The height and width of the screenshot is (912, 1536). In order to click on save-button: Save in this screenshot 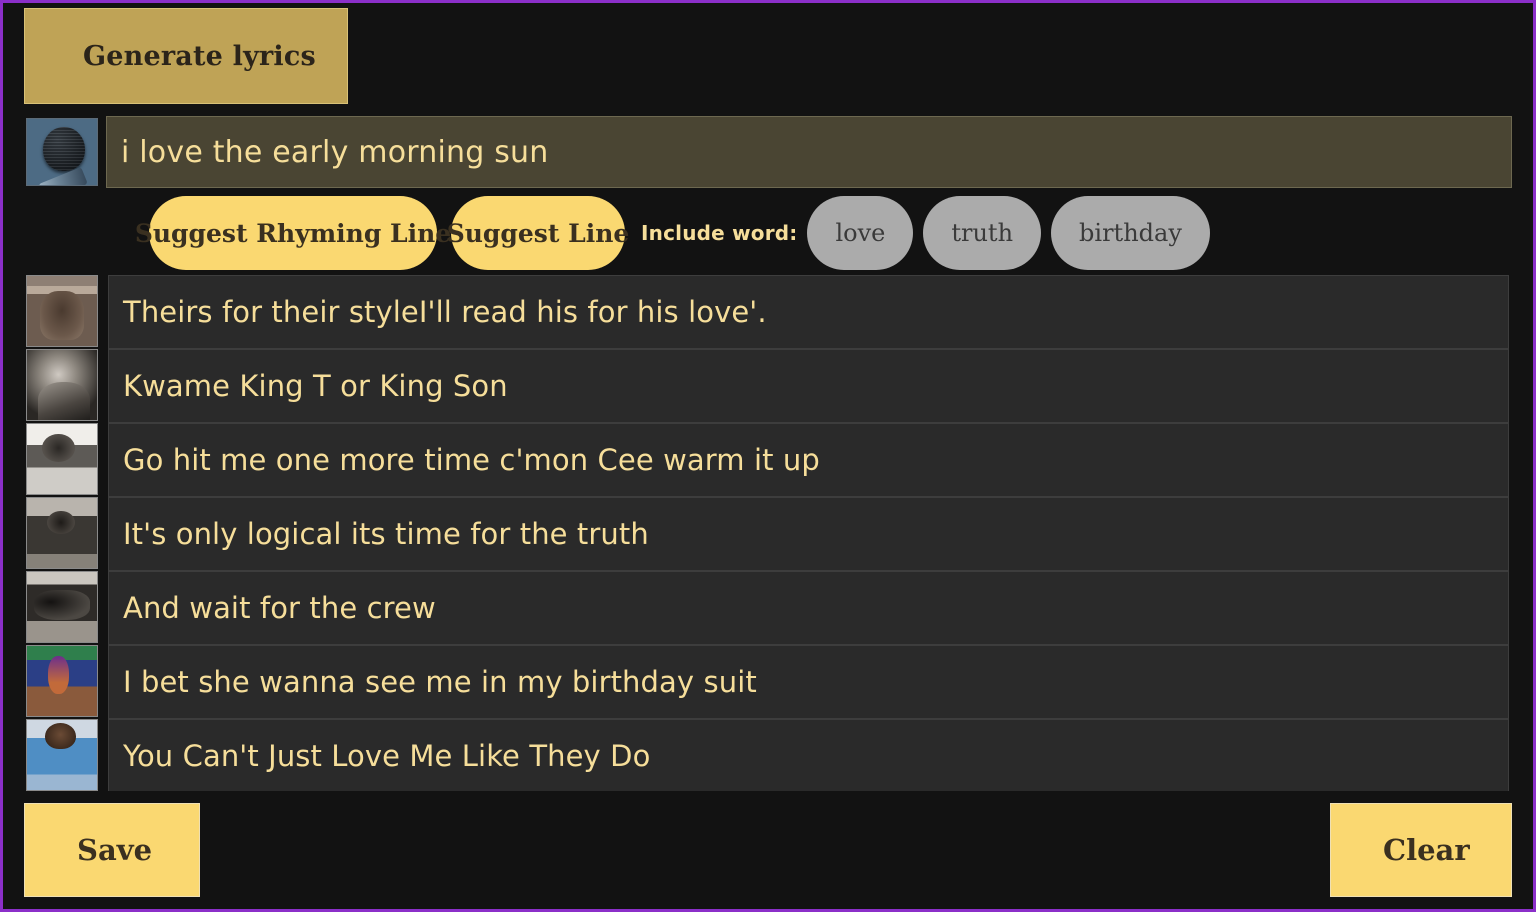, I will do `click(112, 850)`.